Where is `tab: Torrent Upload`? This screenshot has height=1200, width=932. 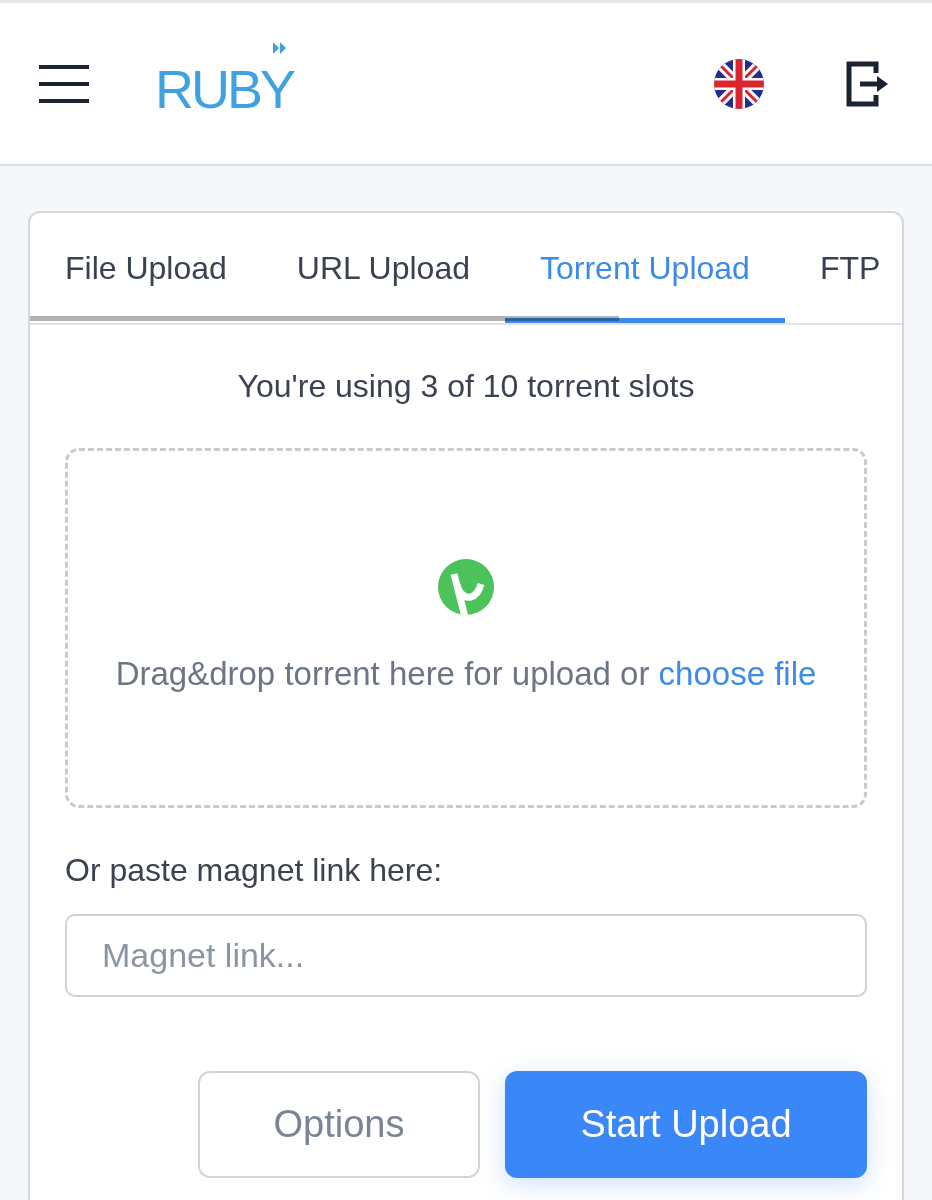
tab: Torrent Upload is located at coordinates (645, 268).